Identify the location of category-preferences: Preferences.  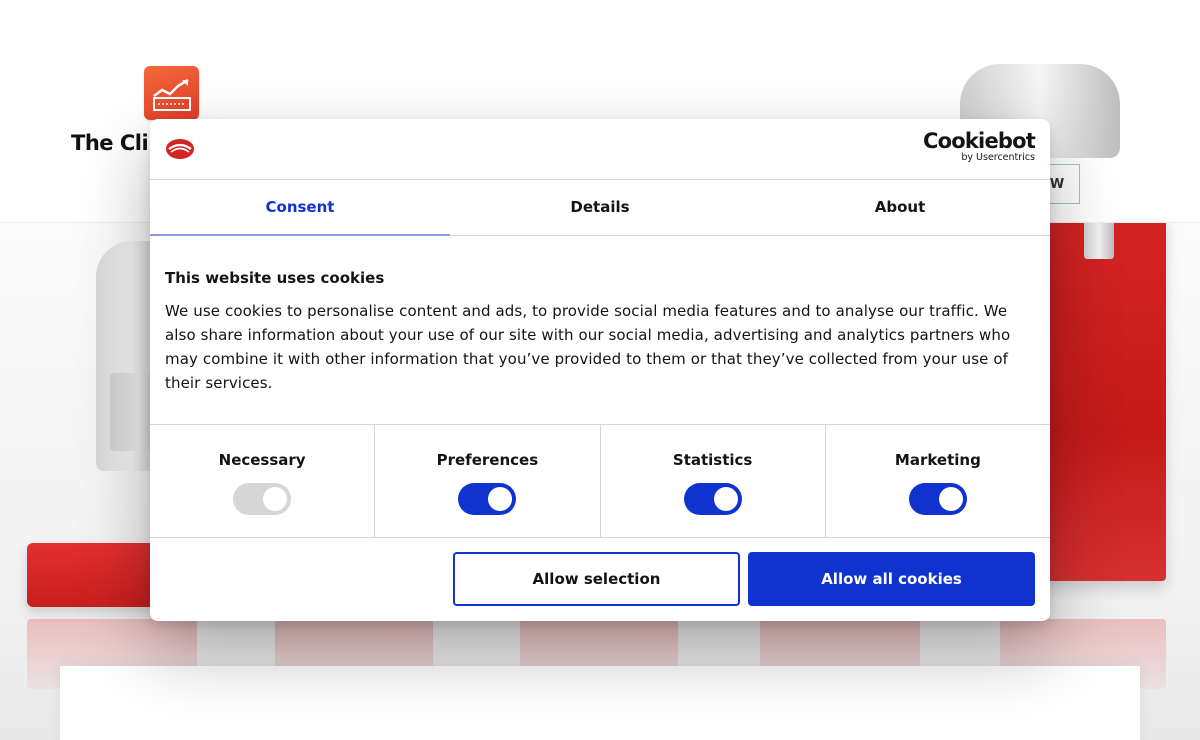
(488, 481).